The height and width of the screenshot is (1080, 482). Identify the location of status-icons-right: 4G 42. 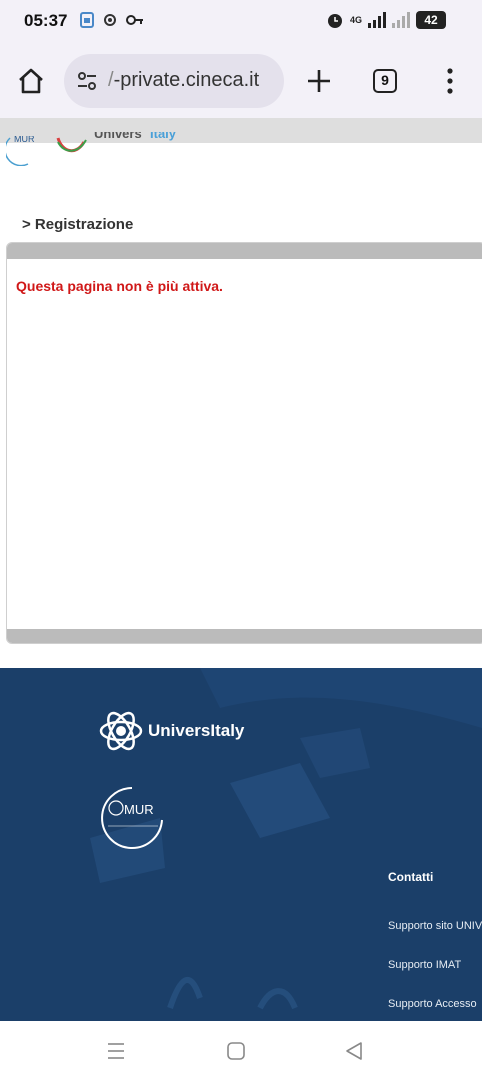
(386, 20).